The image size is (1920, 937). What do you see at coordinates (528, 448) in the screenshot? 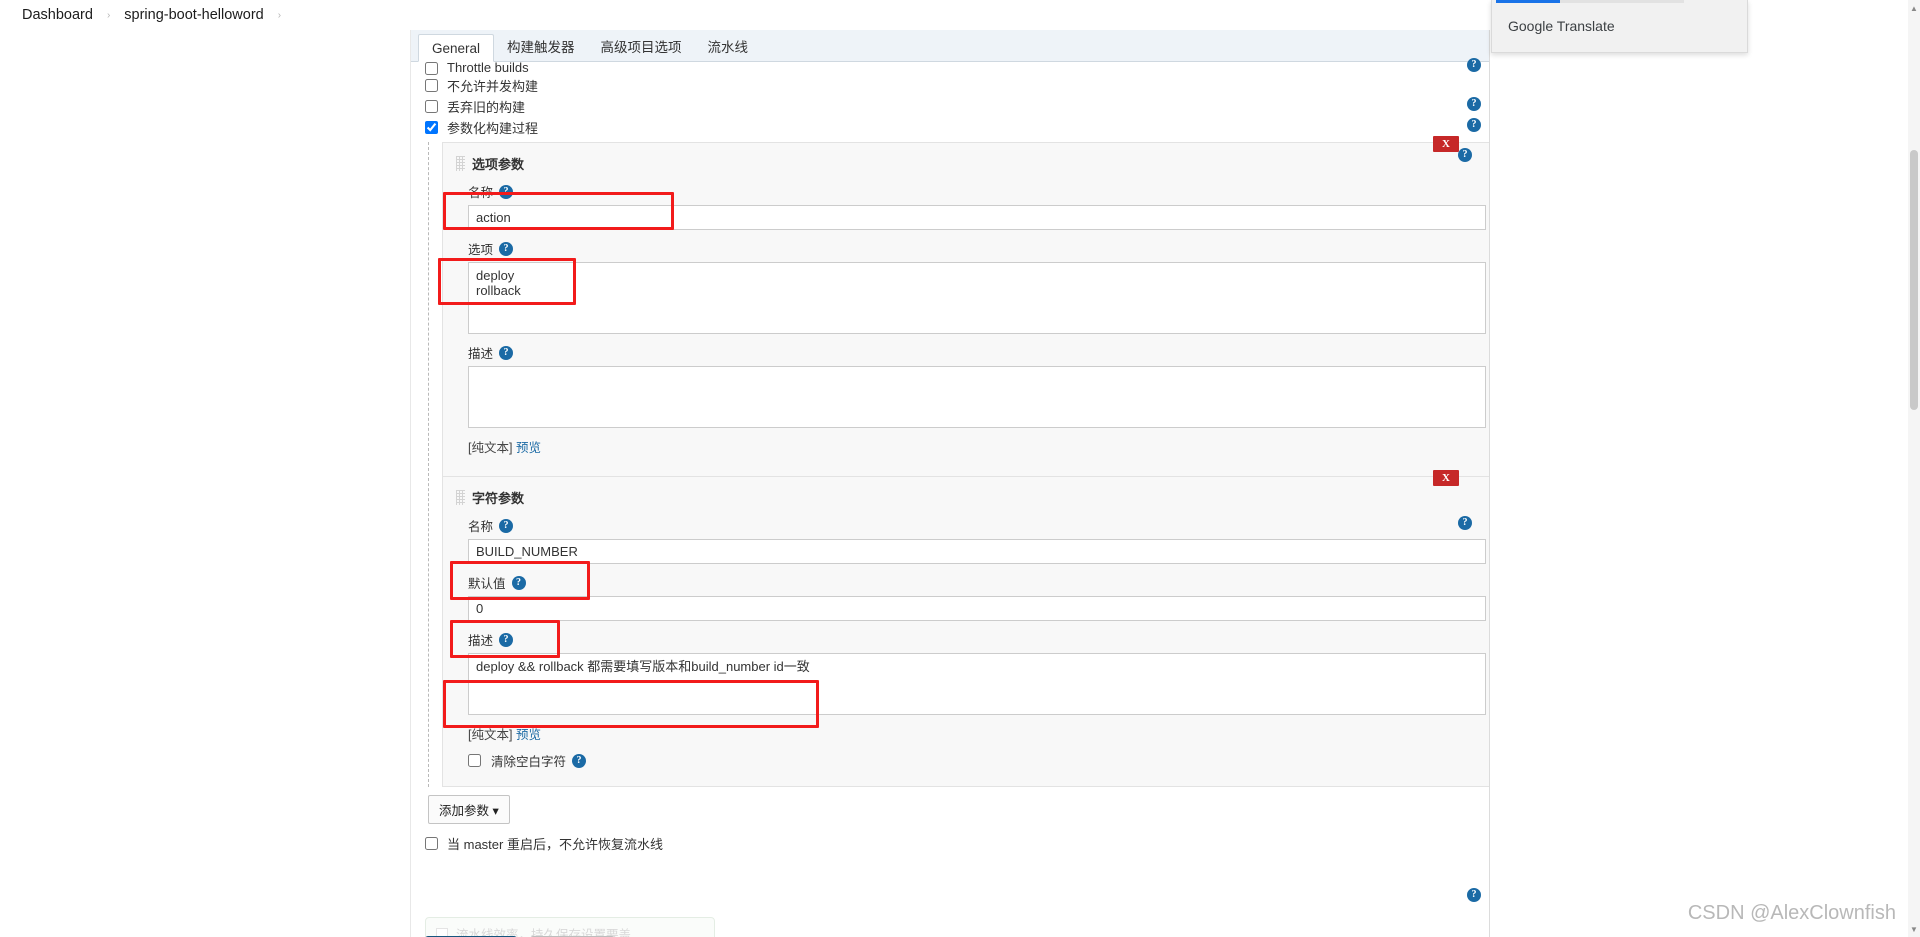
I see `preview-link-choice: 预览` at bounding box center [528, 448].